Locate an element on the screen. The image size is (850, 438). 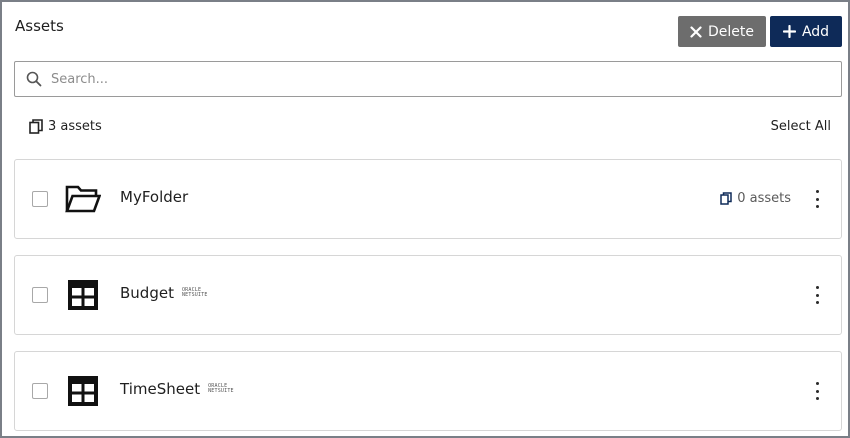
delete-button: Delete is located at coordinates (722, 31).